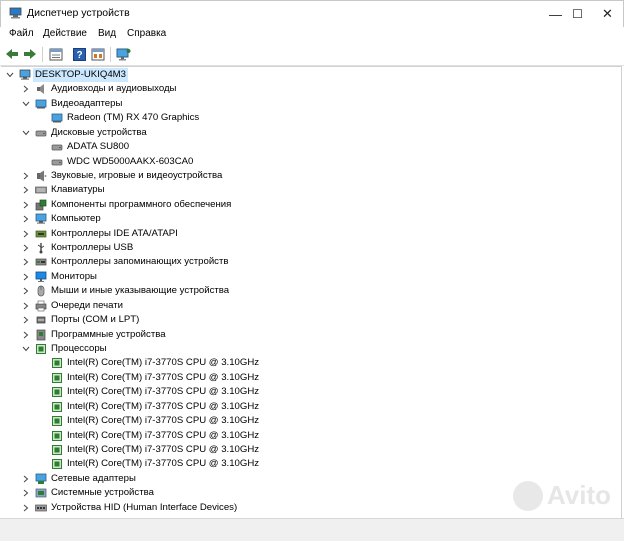 The width and height of the screenshot is (624, 541). Describe the element at coordinates (65, 33) in the screenshot. I see `menu-action: Действие` at that location.